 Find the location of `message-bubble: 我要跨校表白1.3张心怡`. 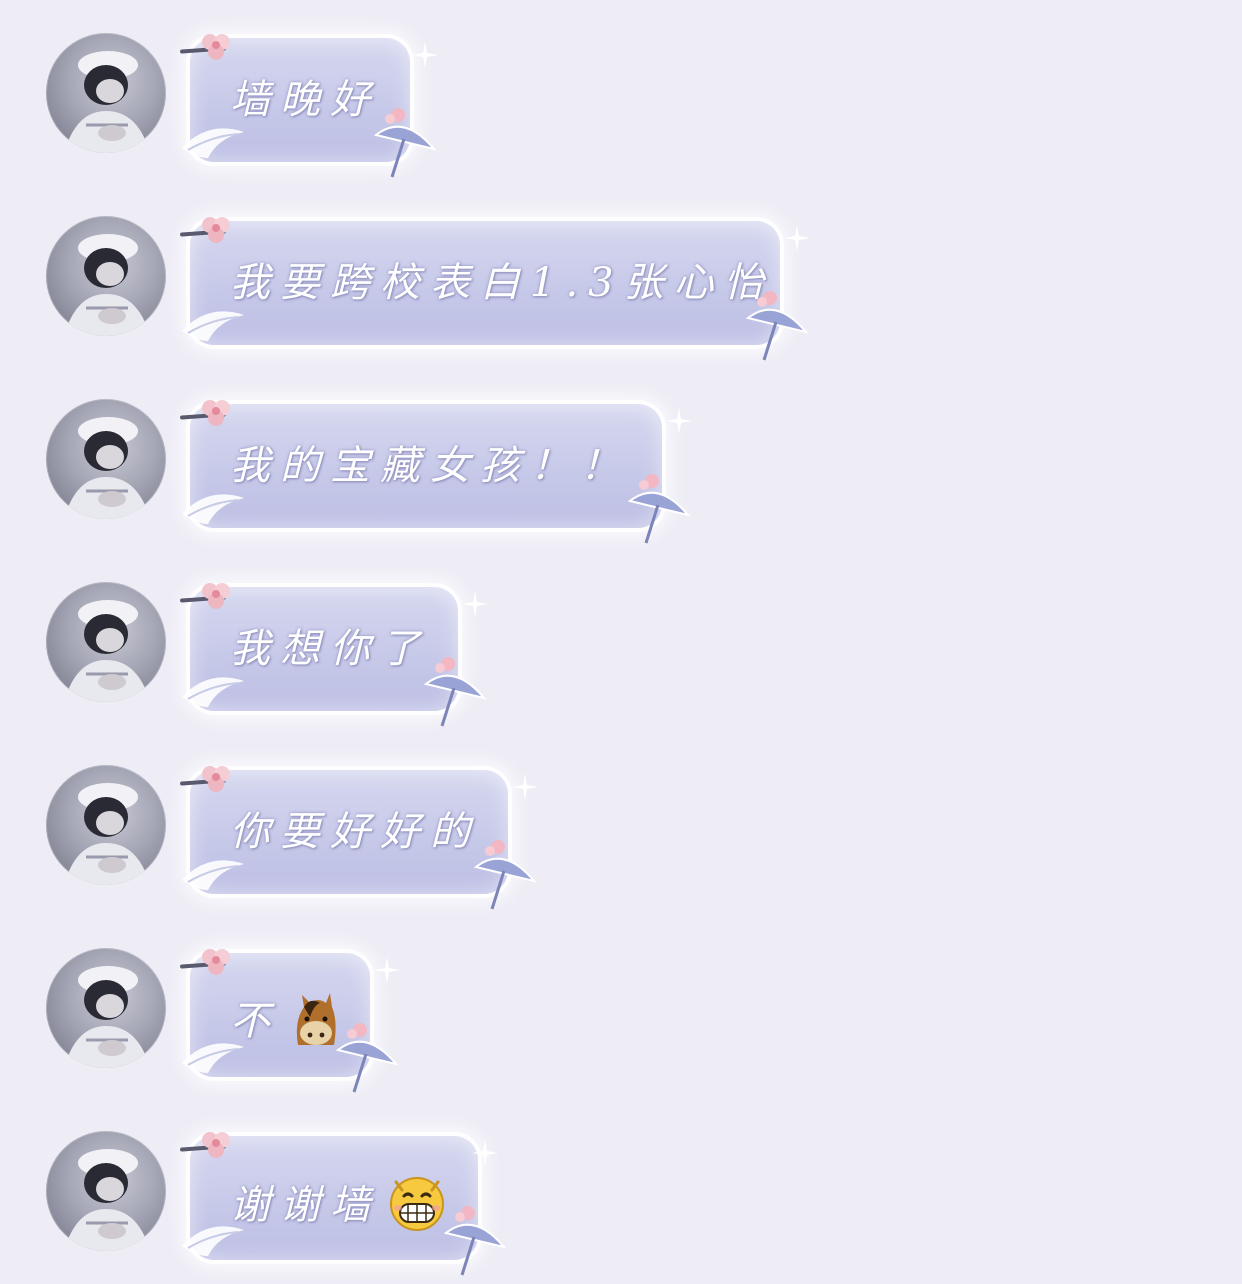

message-bubble: 我要跨校表白1.3张心怡 is located at coordinates (485, 283).